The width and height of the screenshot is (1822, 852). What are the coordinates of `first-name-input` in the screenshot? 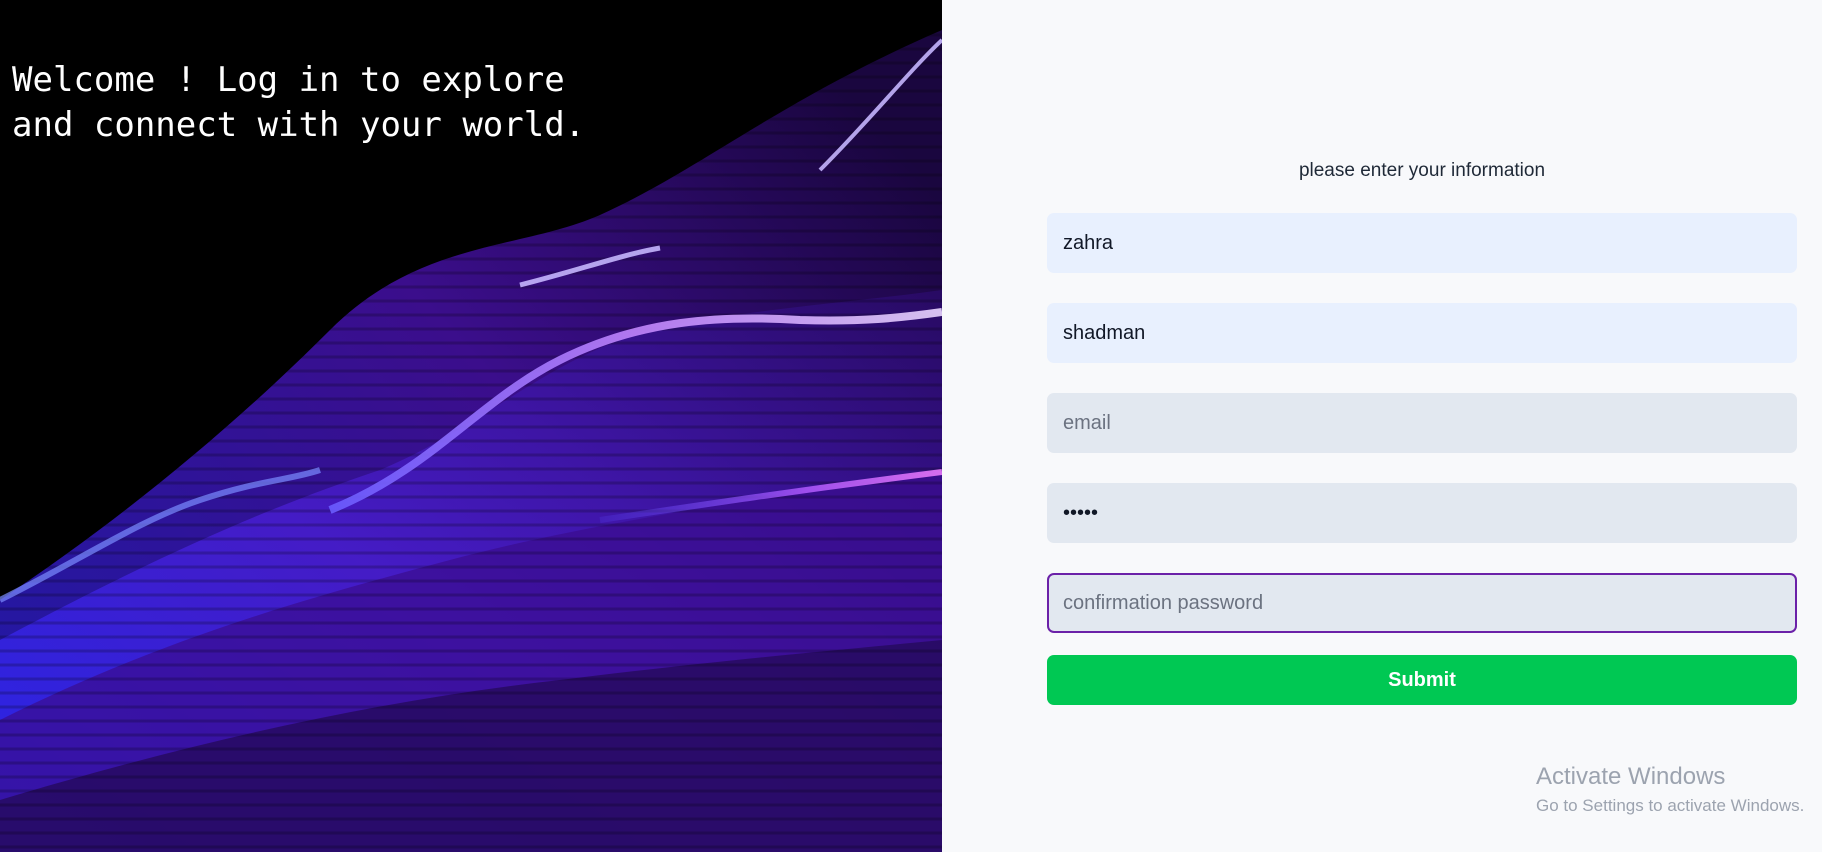 It's located at (1422, 243).